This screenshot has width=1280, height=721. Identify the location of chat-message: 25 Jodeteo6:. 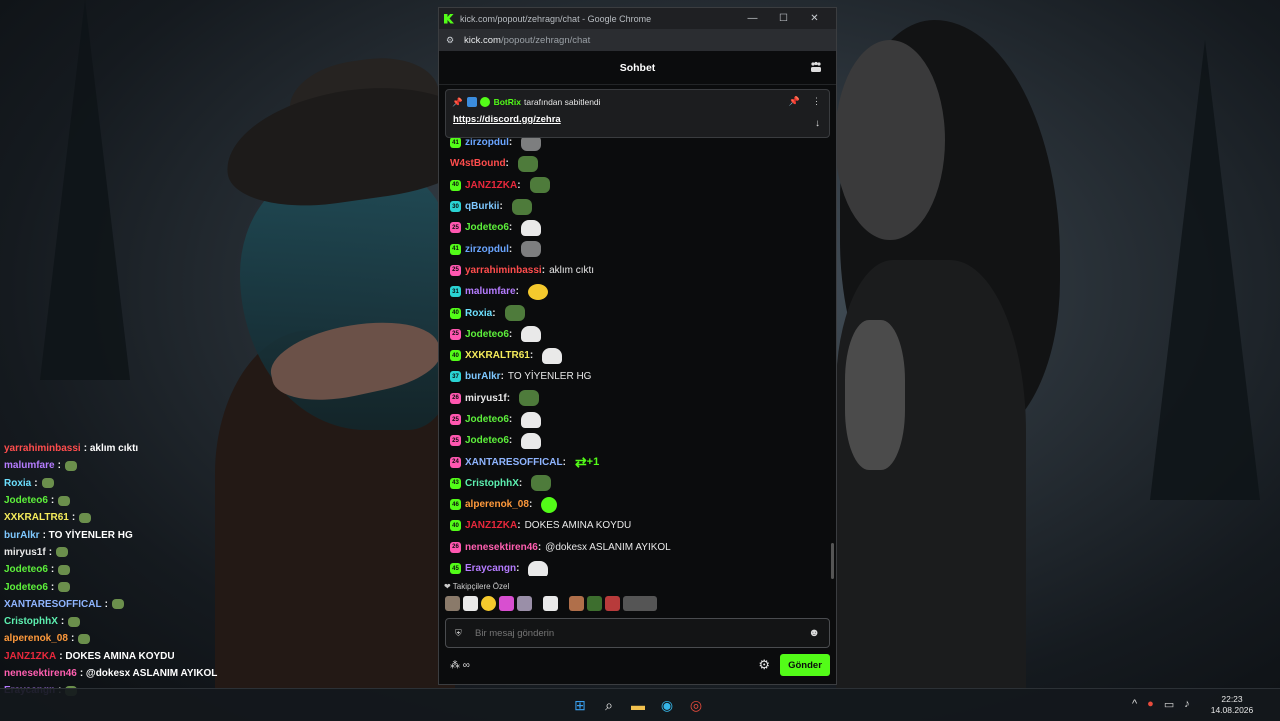
(637, 419).